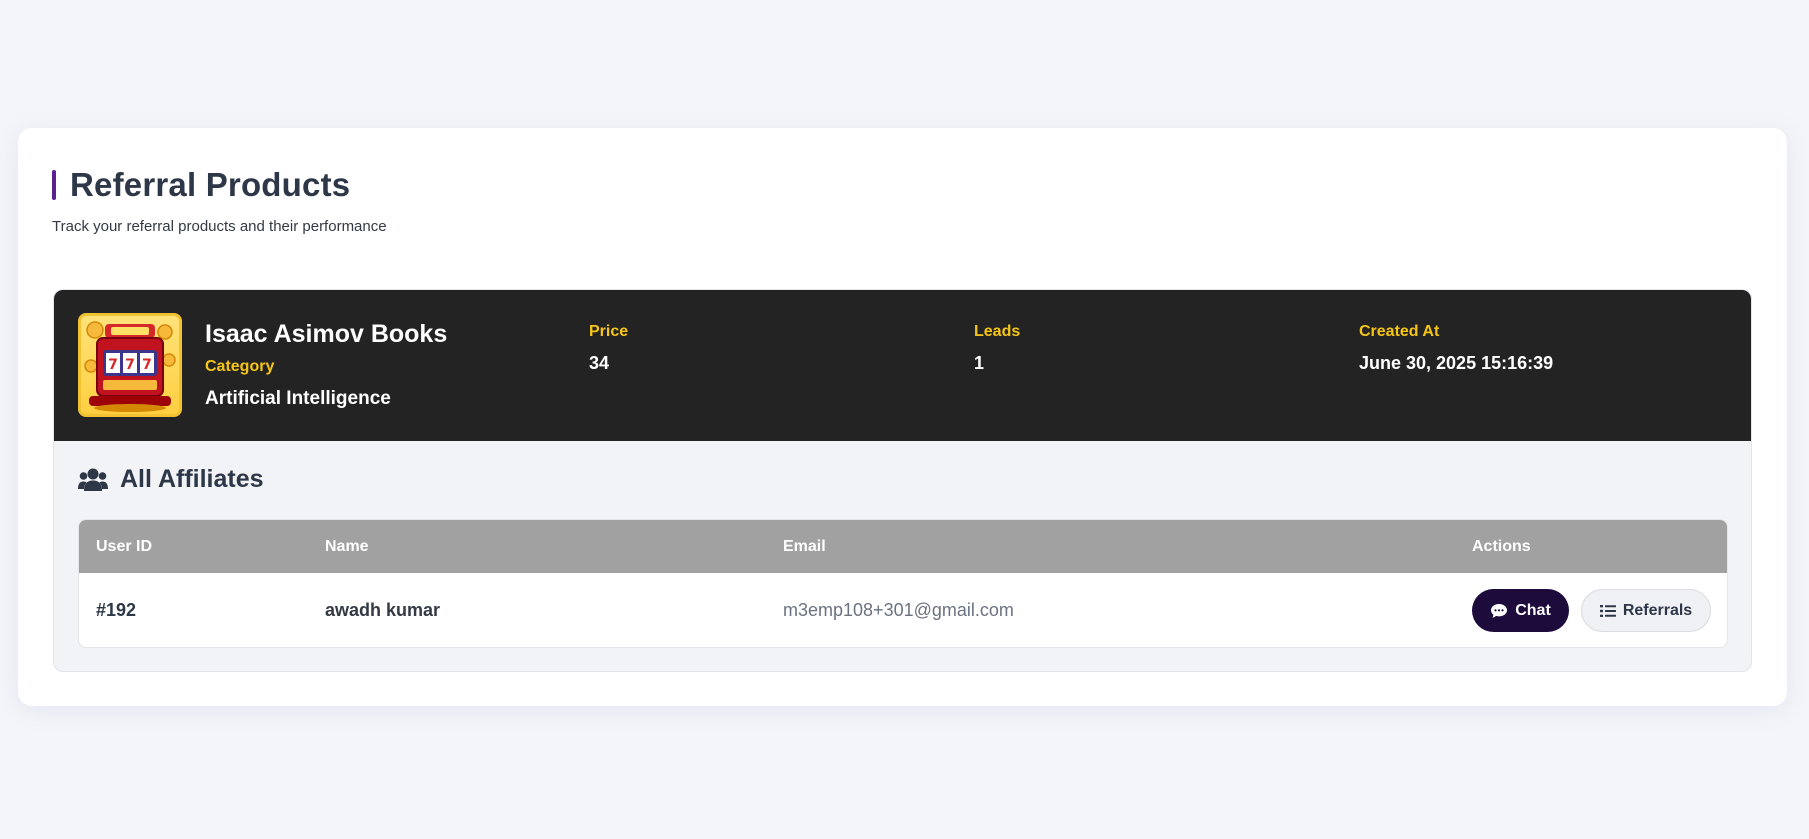 The width and height of the screenshot is (1809, 839). Describe the element at coordinates (1456, 348) in the screenshot. I see `stat-created-at: Created At June 30, 2025 15:16:39` at that location.